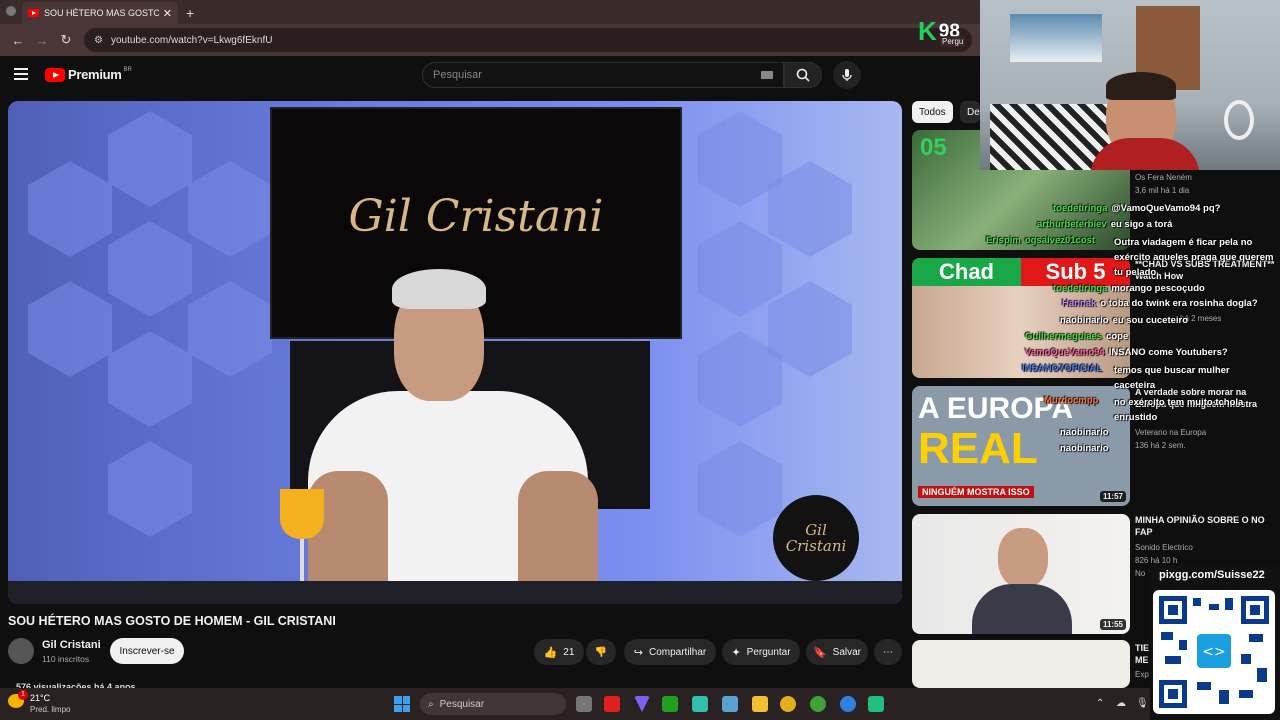 The height and width of the screenshot is (720, 1280). I want to click on microphone-tray-icon: 🎙, so click(1142, 703).